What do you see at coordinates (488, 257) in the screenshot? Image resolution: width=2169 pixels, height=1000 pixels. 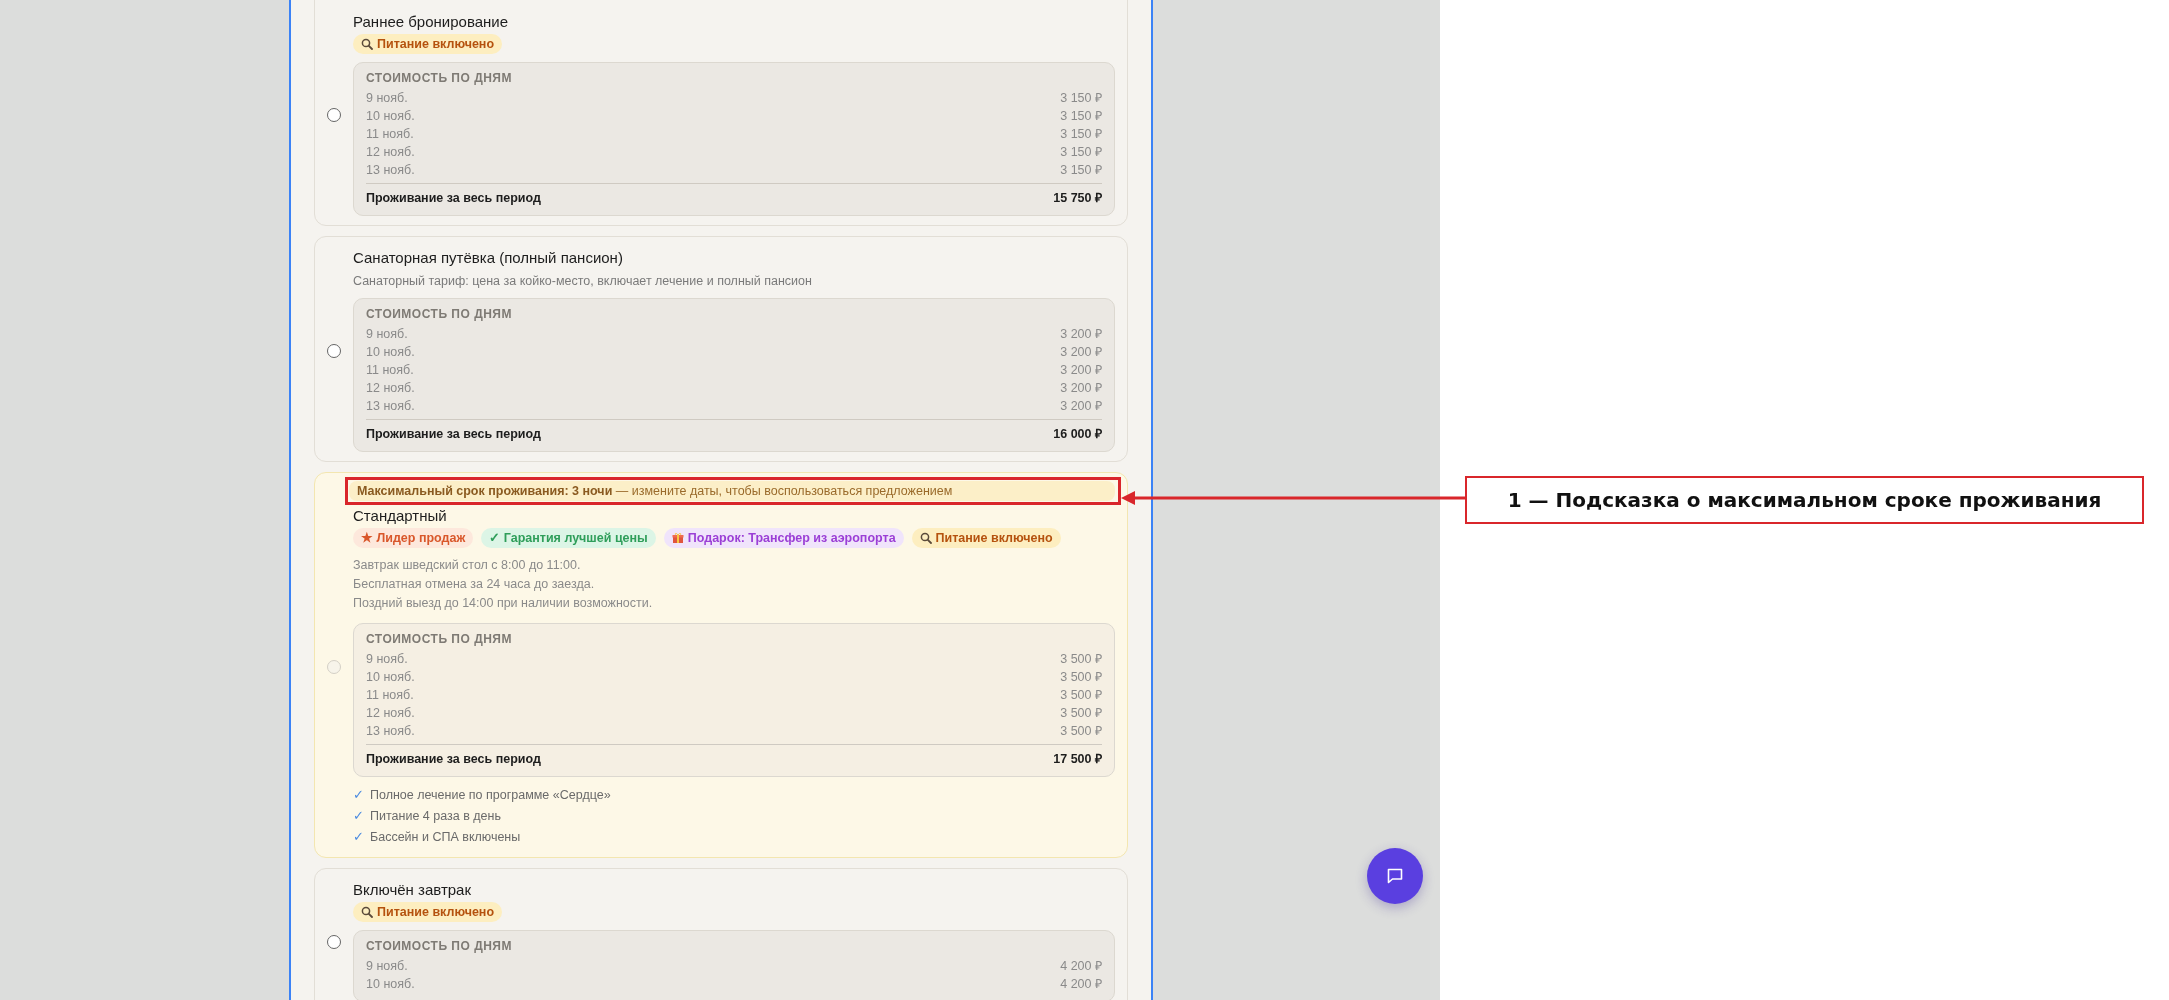 I see `rate-title: Санаторная путёвка (полный пансион)` at bounding box center [488, 257].